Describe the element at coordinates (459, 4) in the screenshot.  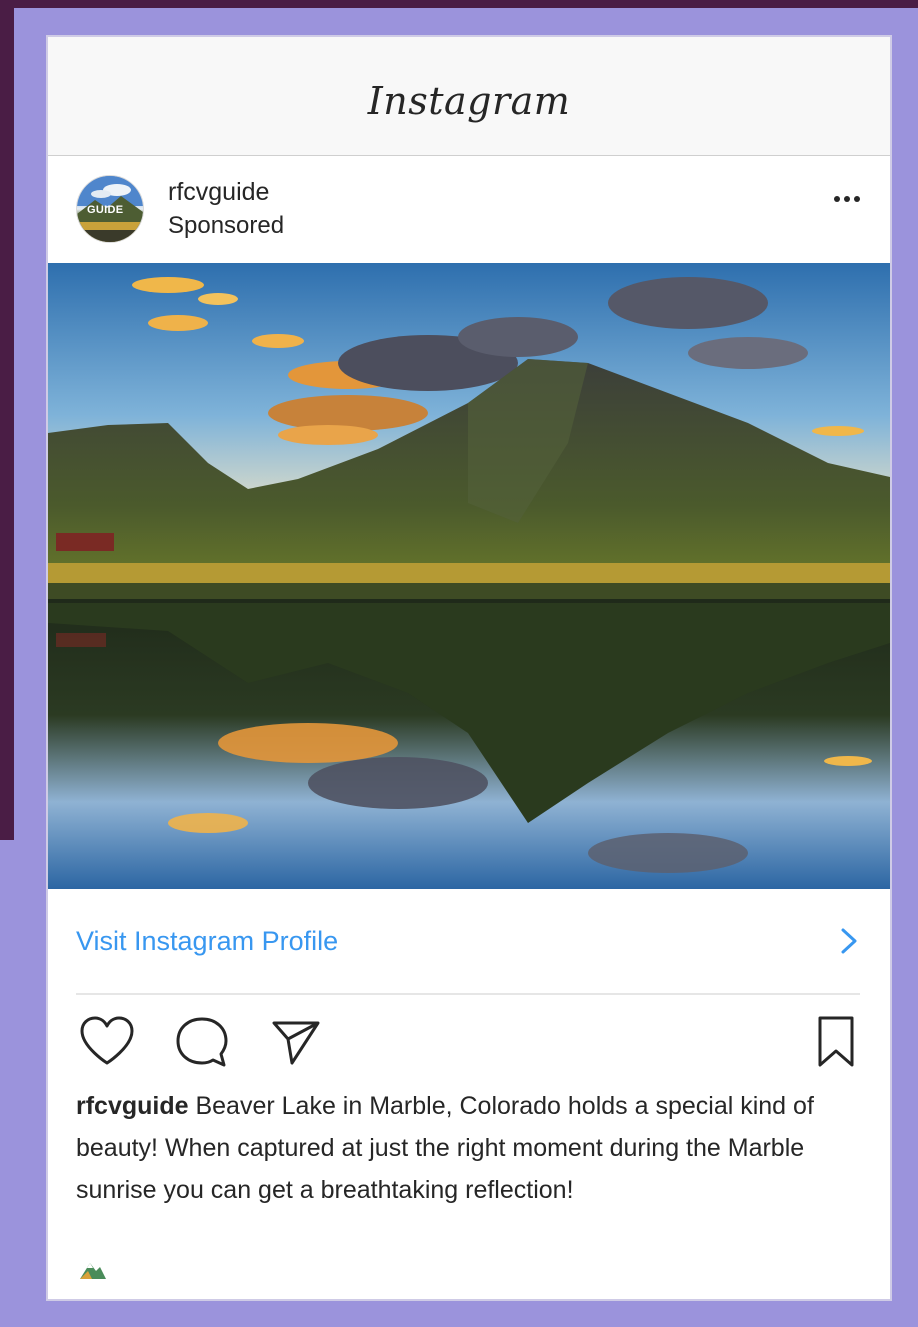
I see `background-top-band` at that location.